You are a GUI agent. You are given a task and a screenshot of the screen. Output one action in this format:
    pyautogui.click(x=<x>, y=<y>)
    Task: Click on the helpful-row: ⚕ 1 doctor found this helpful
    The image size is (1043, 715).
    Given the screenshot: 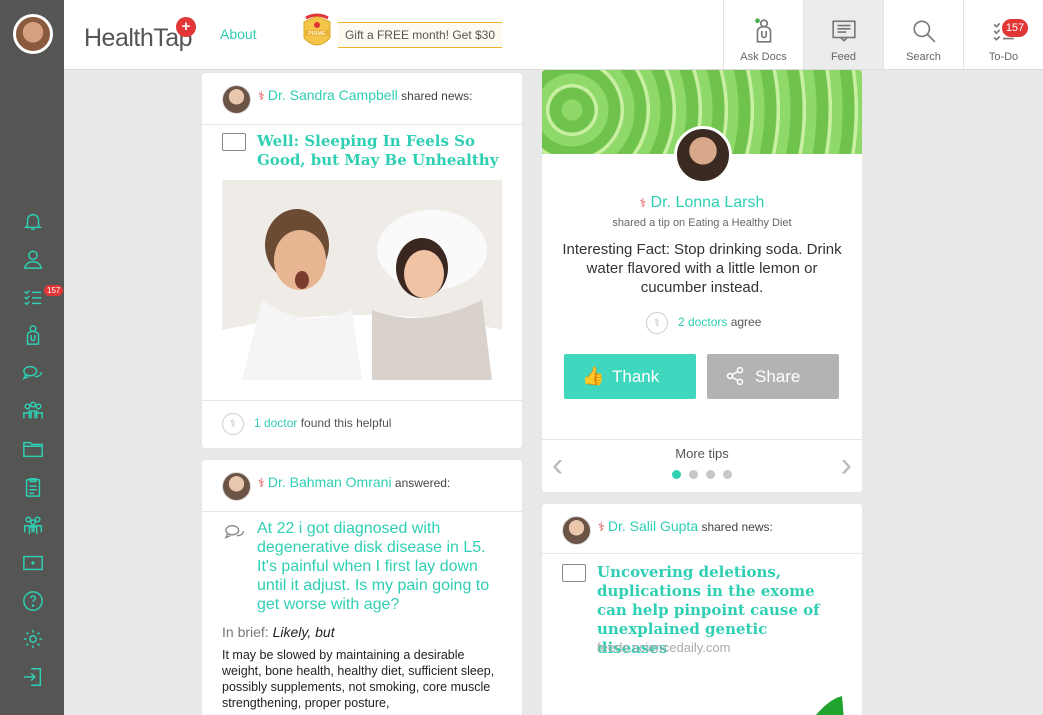 What is the action you would take?
    pyautogui.click(x=306, y=424)
    